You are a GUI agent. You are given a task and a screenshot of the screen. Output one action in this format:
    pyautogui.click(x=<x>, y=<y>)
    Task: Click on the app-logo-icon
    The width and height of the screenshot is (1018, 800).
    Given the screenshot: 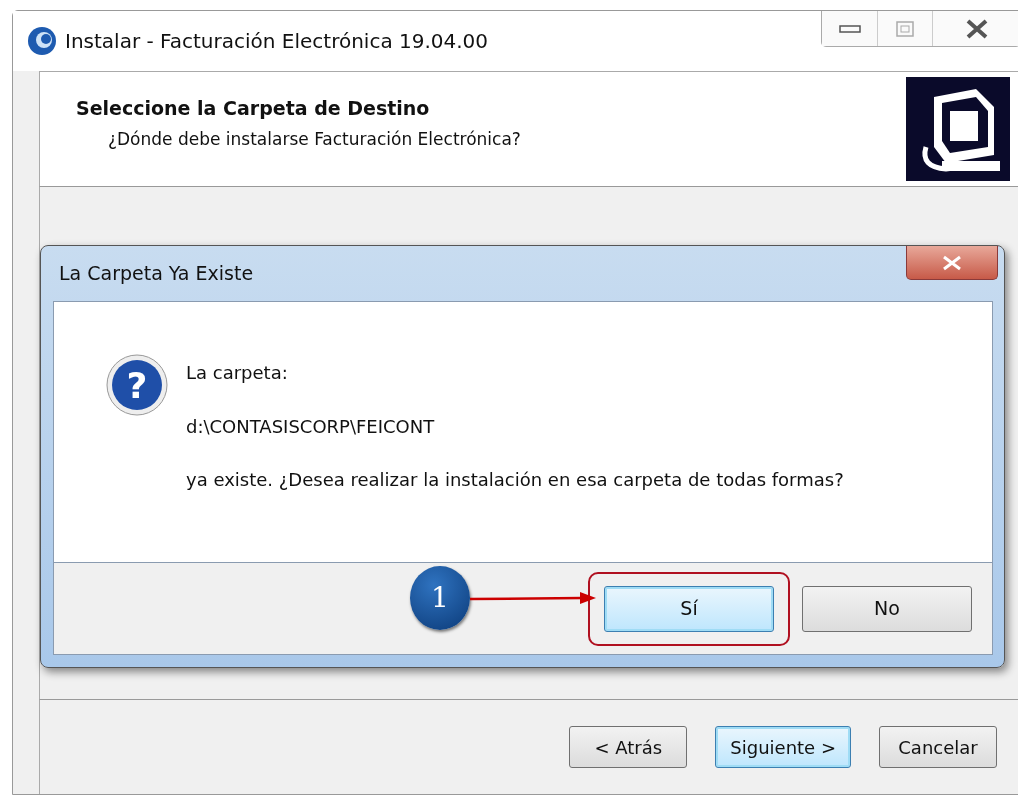 What is the action you would take?
    pyautogui.click(x=42, y=41)
    